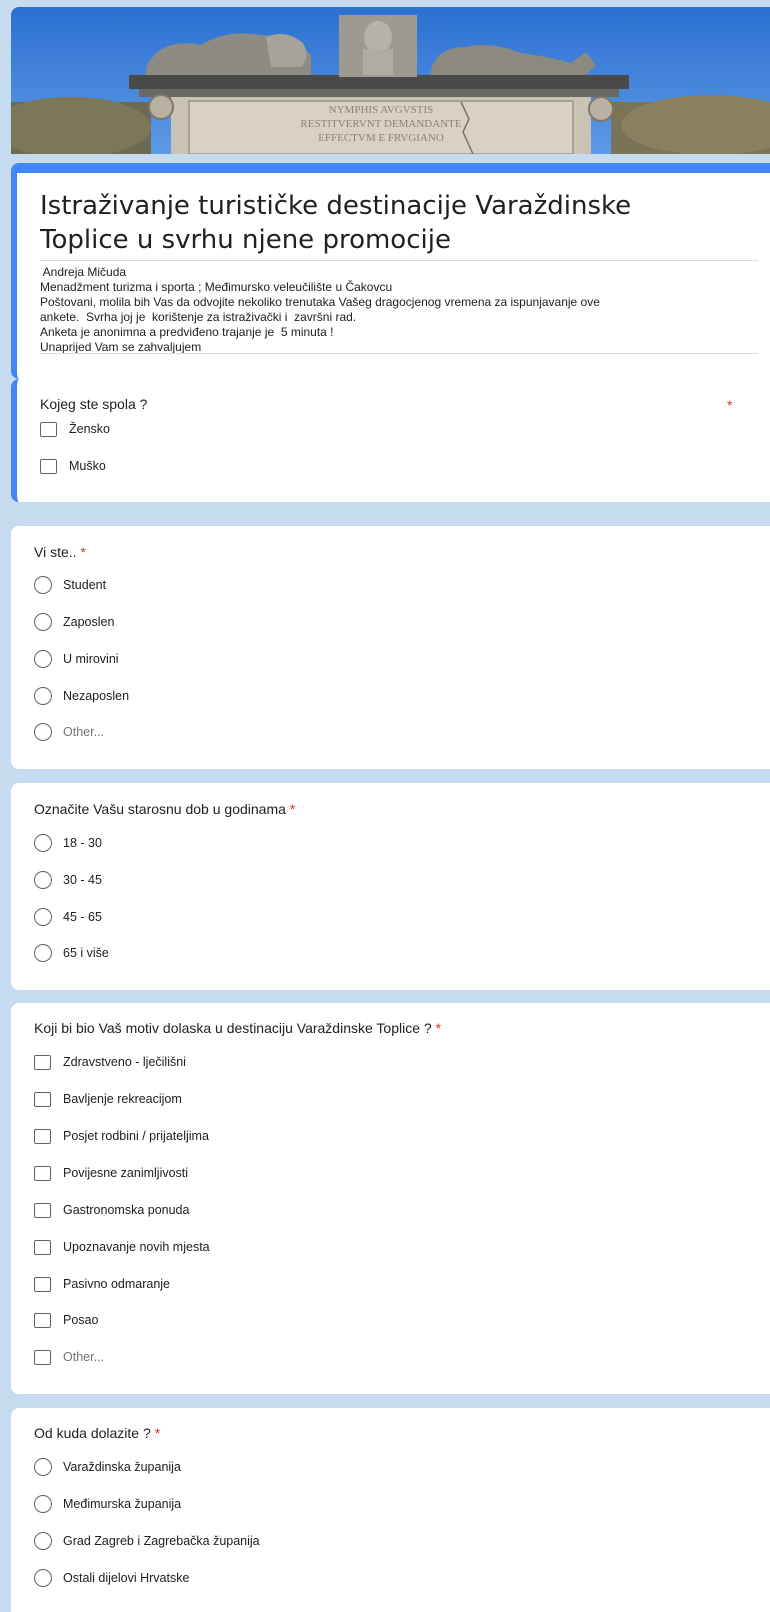 Image resolution: width=770 pixels, height=1612 pixels. I want to click on option-radio: 45 - 65, so click(68, 917).